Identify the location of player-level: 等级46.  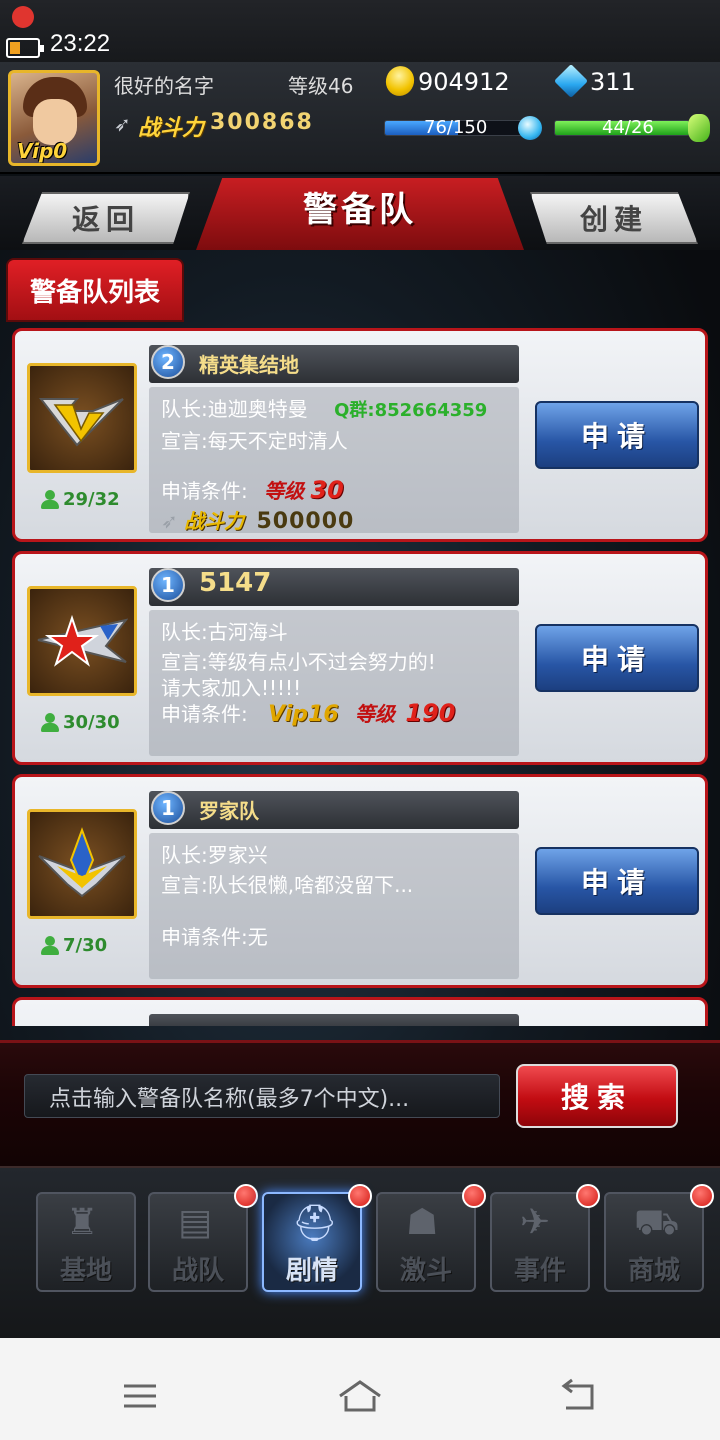
(321, 86).